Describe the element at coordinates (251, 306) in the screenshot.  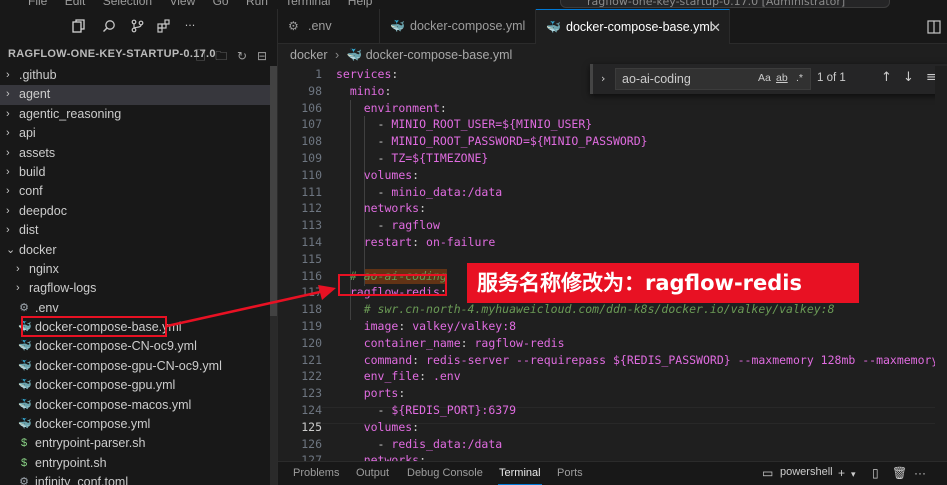
I see `annotation-arrow` at that location.